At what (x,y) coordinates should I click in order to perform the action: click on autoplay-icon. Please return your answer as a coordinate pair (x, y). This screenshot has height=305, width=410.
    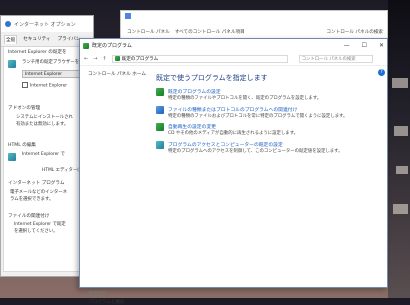
    Looking at the image, I should click on (160, 127).